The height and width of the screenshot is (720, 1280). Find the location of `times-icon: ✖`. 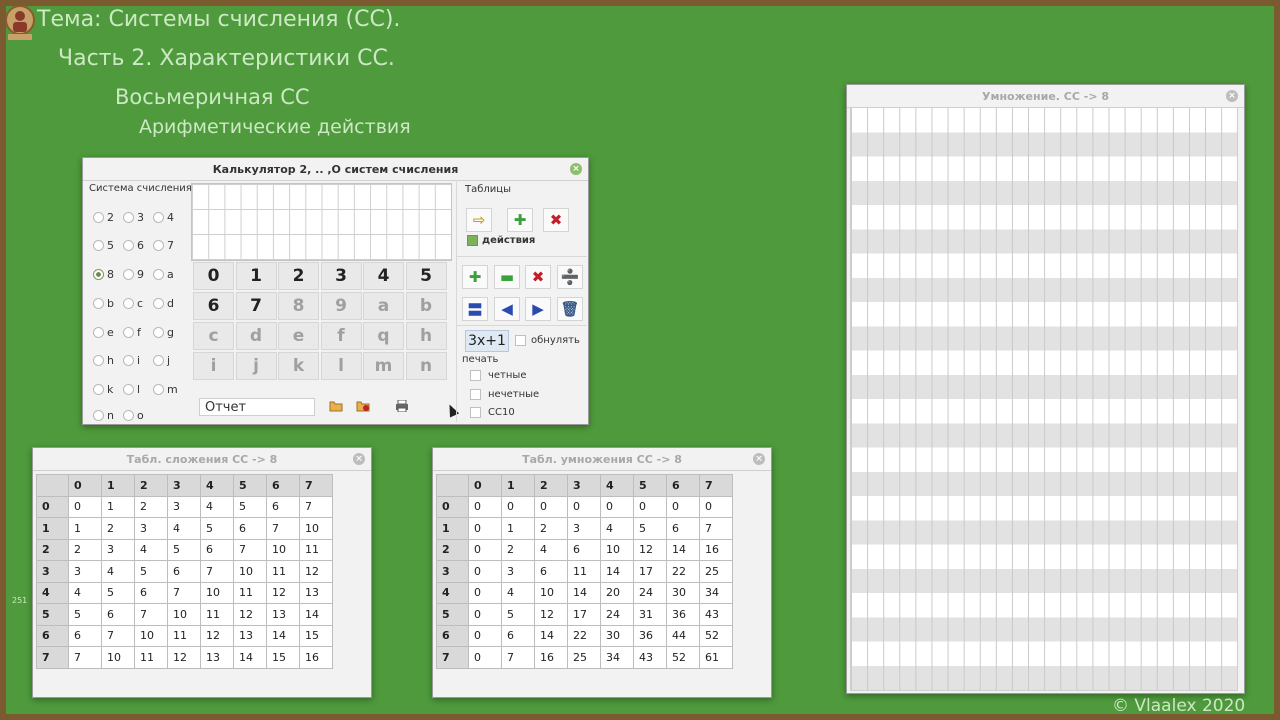

times-icon: ✖ is located at coordinates (538, 277).